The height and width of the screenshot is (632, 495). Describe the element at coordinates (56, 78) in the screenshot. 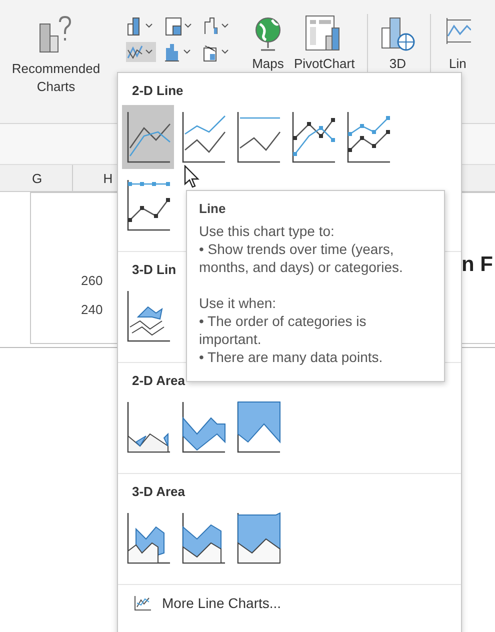

I see `recommended-charts-button: Recommended Charts` at that location.